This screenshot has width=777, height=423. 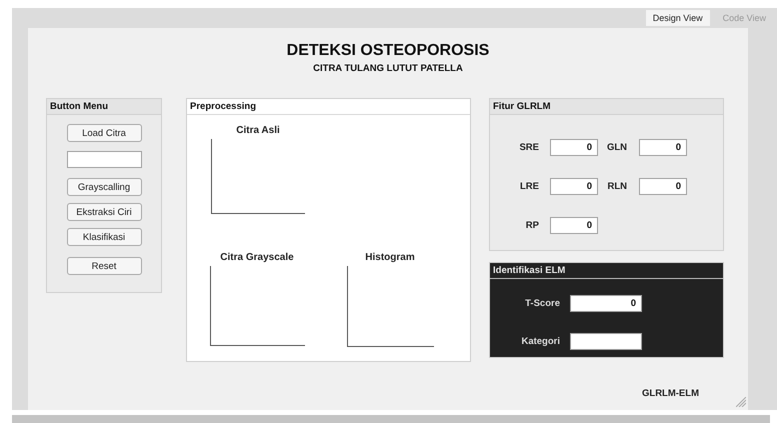 What do you see at coordinates (606, 107) in the screenshot?
I see `panel-title: Fitur GLRLM` at bounding box center [606, 107].